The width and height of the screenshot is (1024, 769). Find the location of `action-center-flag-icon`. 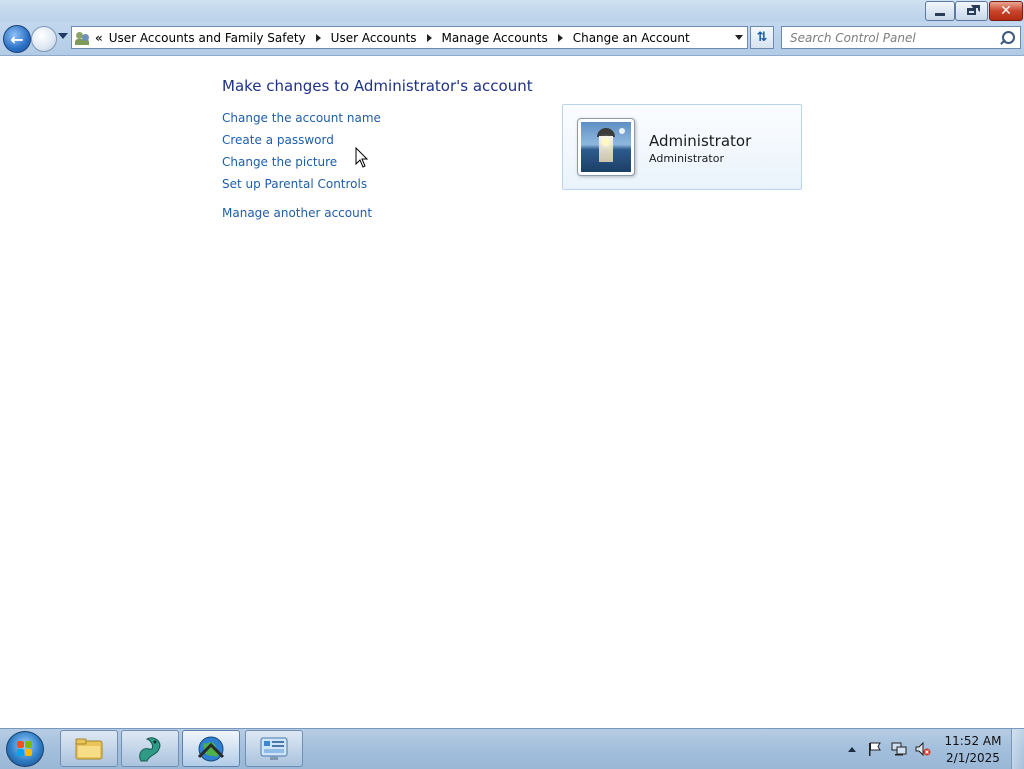

action-center-flag-icon is located at coordinates (875, 749).